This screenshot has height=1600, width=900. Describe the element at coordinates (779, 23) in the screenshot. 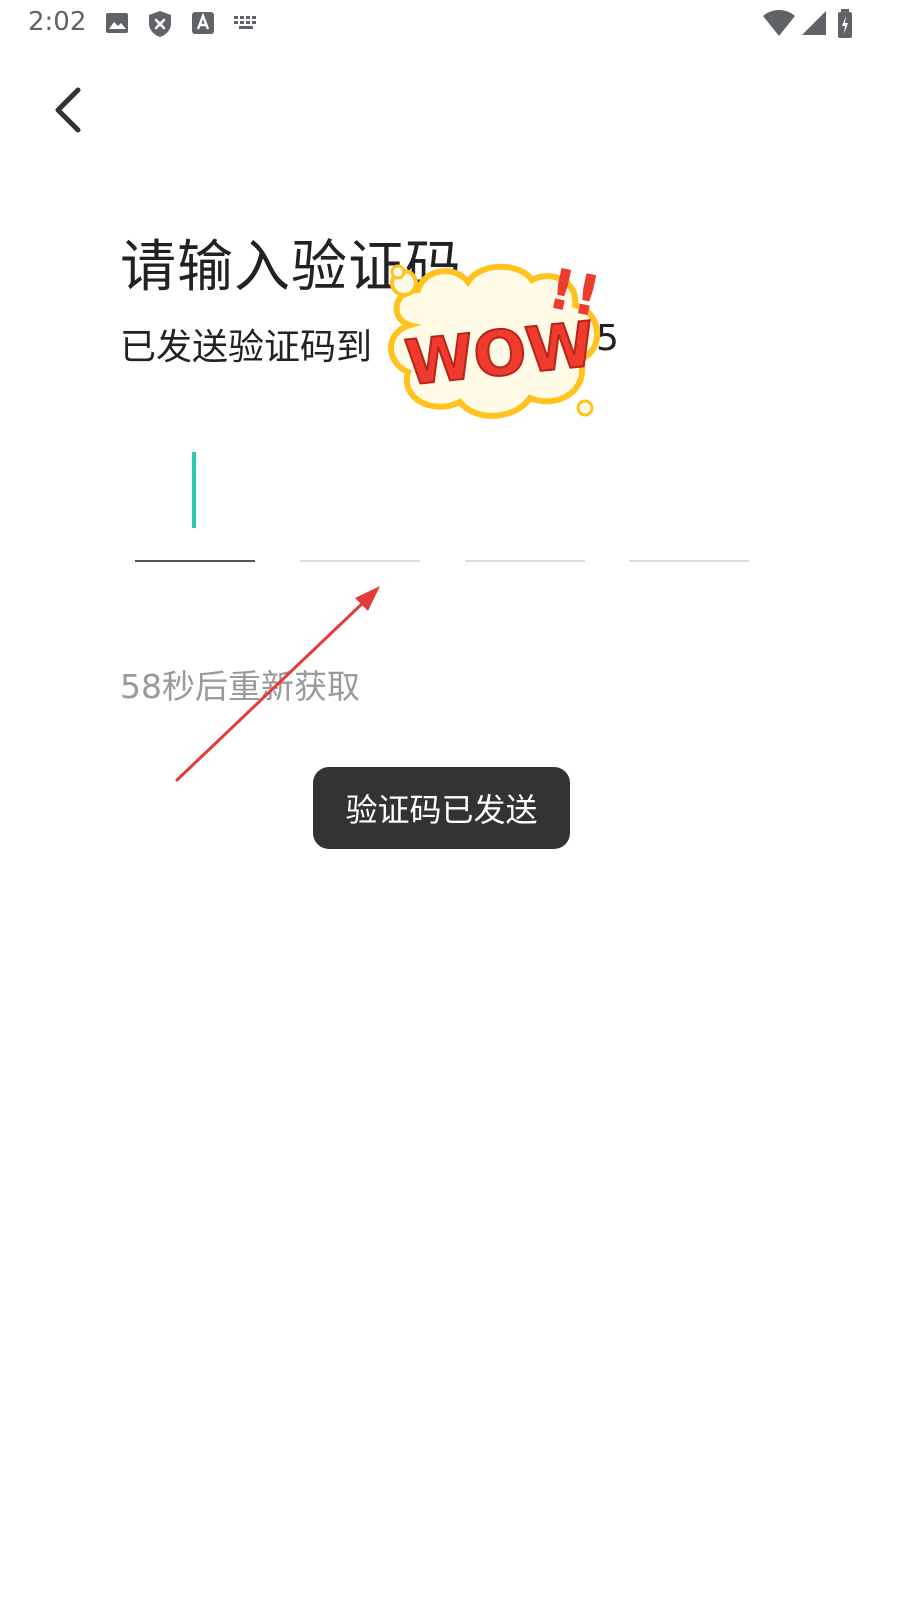

I see `wifi-icon` at that location.